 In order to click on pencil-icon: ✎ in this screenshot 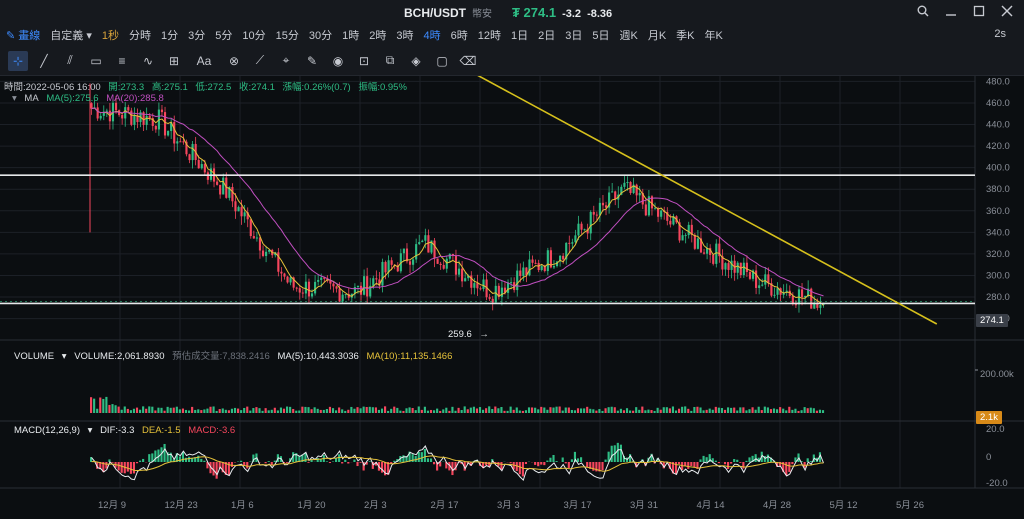, I will do `click(312, 61)`.